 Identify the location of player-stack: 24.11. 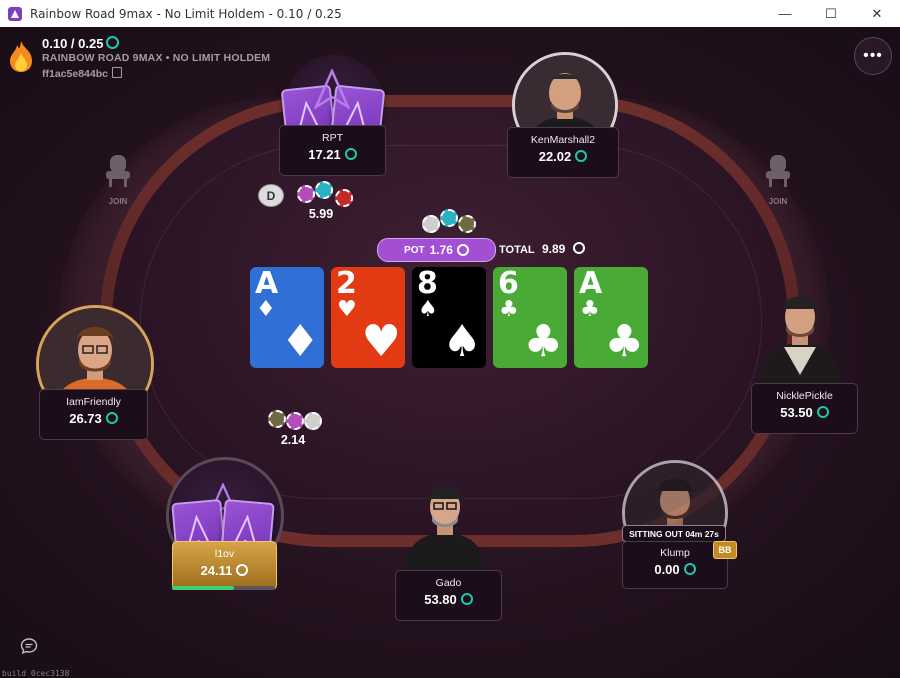
(224, 570).